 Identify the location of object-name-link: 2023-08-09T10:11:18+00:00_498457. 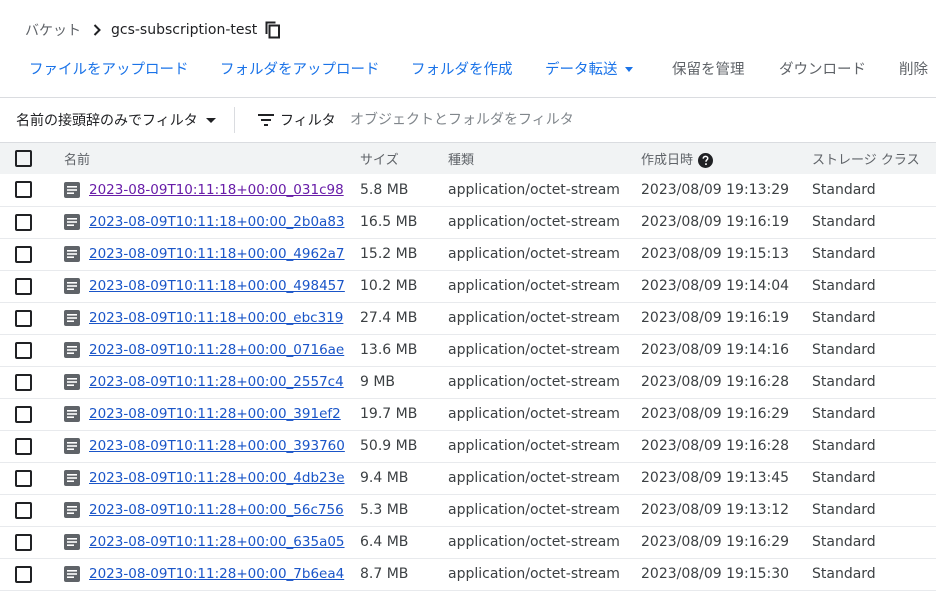
(217, 286).